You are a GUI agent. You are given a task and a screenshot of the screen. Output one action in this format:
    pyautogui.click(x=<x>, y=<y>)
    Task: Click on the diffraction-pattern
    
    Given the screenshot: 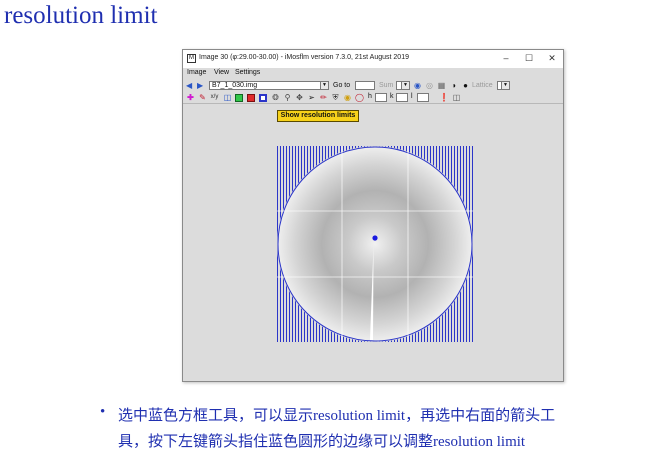 What is the action you would take?
    pyautogui.click(x=375, y=244)
    